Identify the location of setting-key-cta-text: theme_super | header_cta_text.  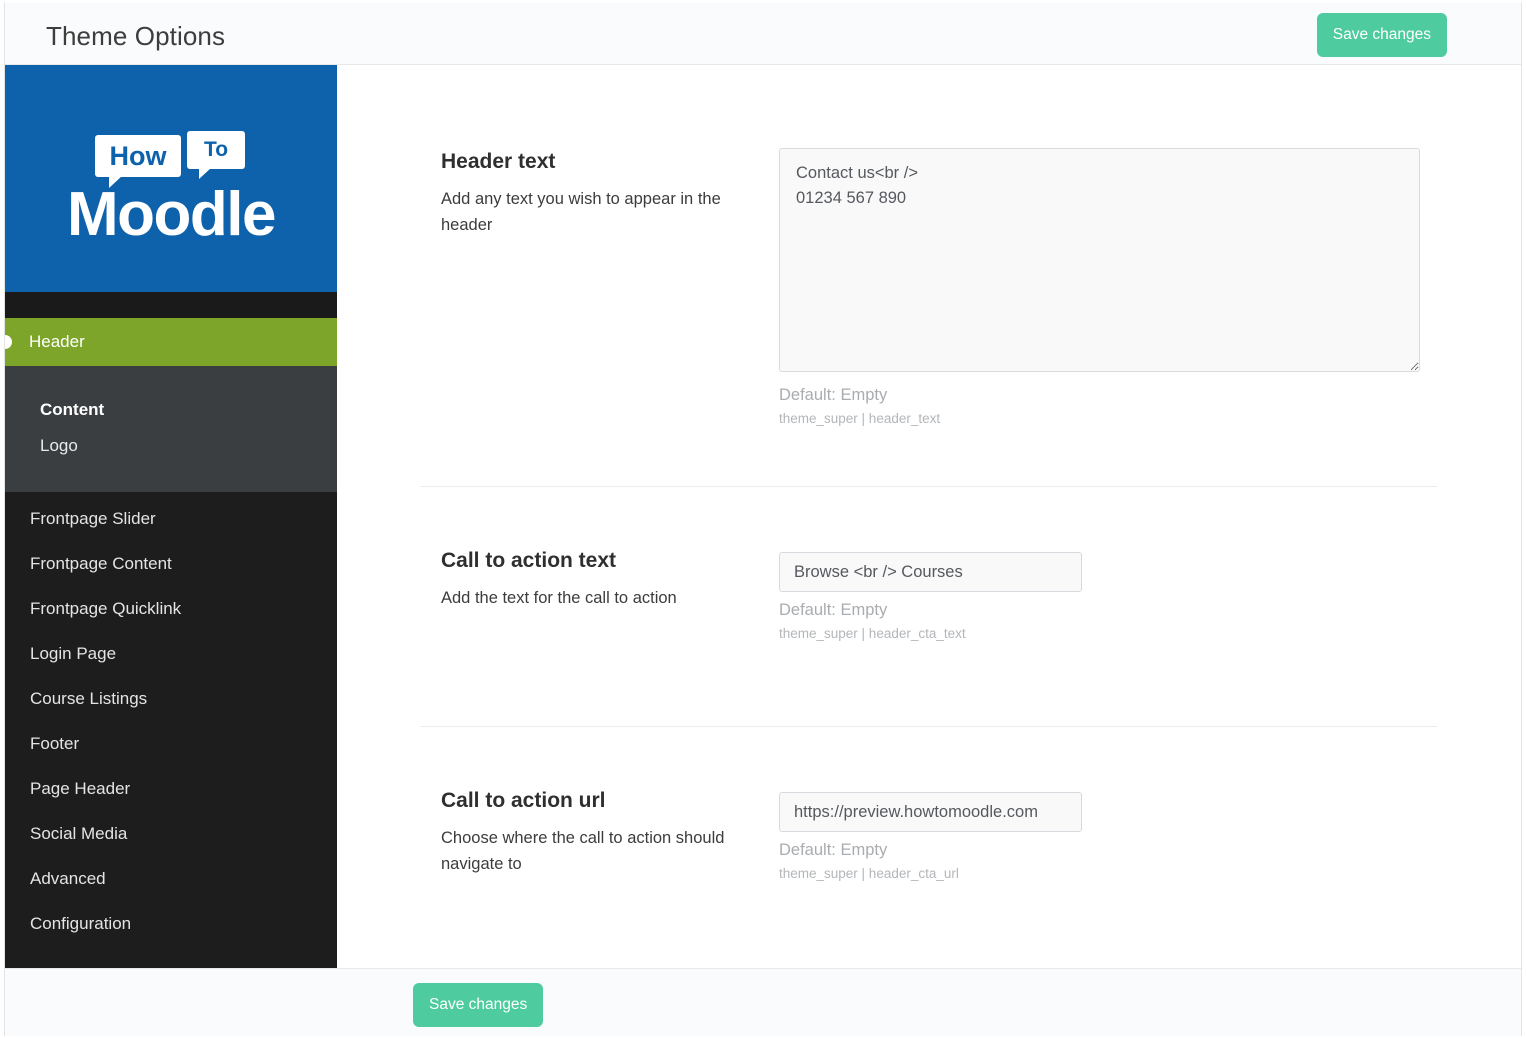
(872, 633).